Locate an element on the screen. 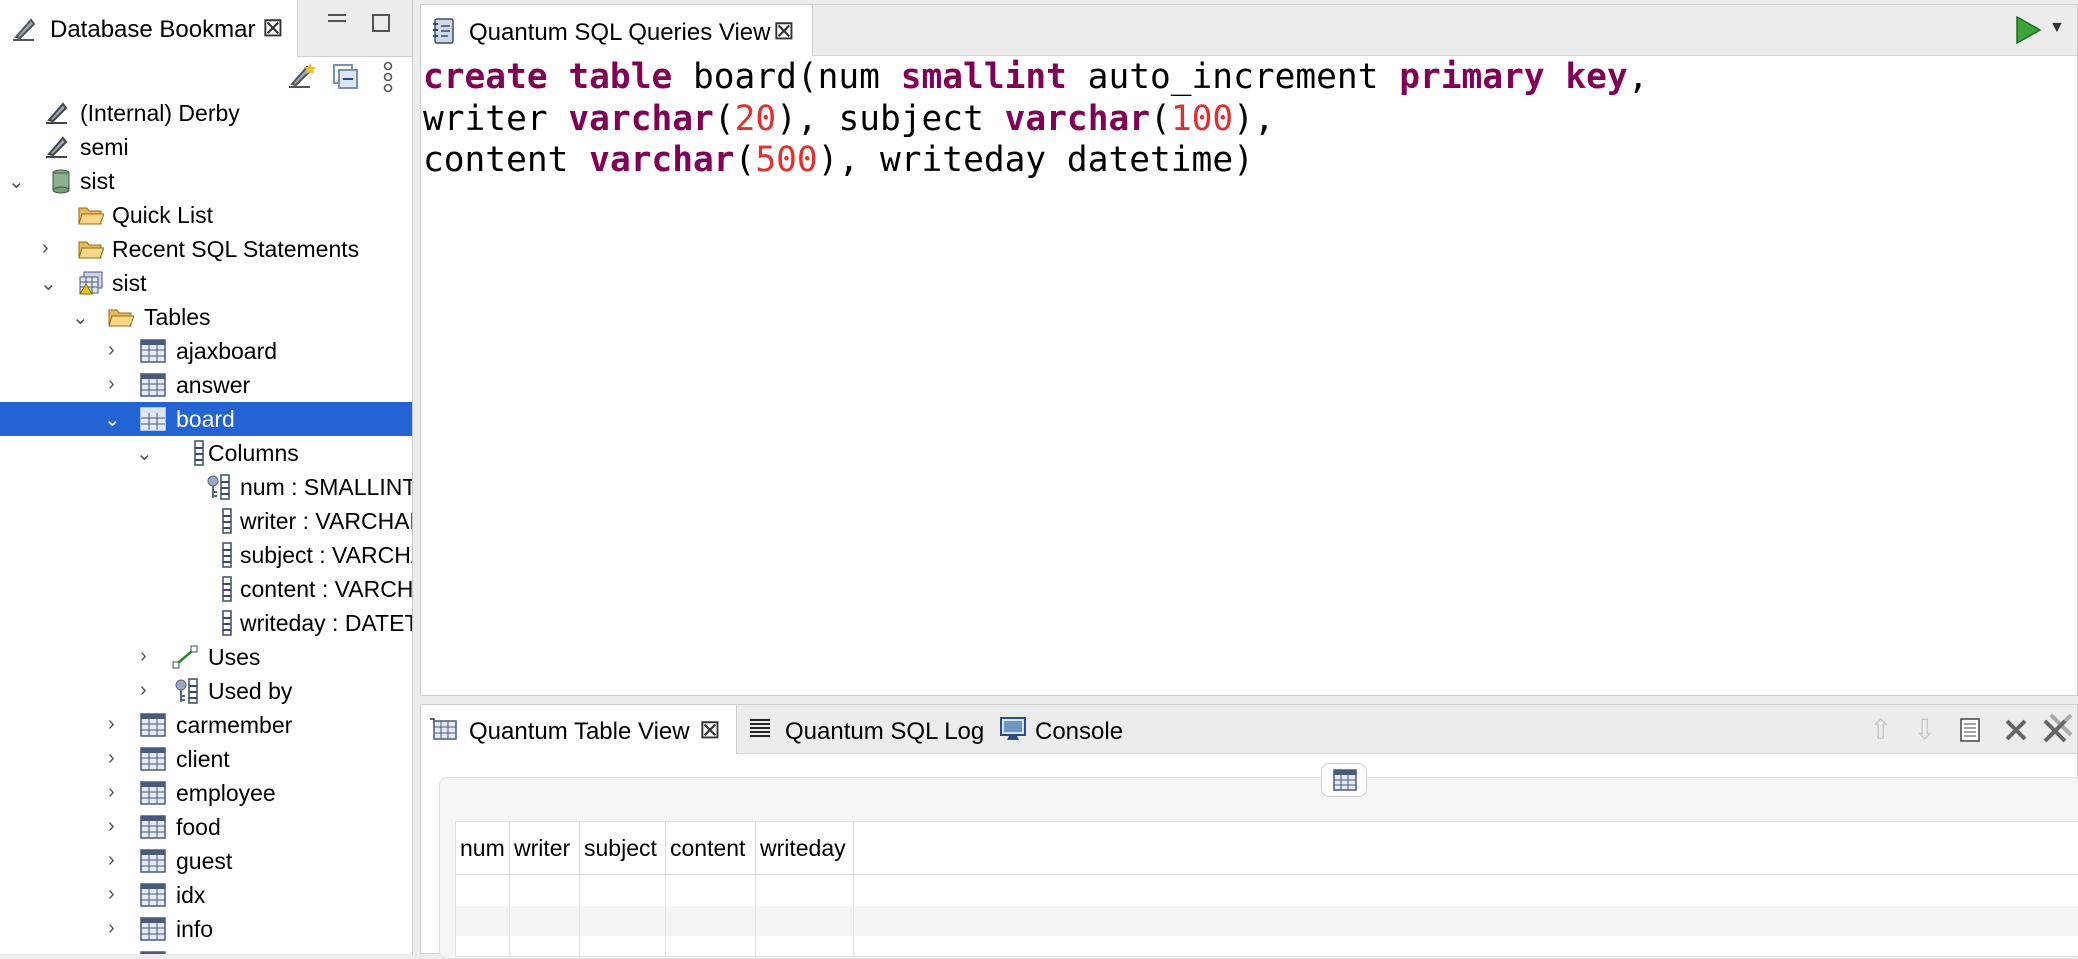  tree-item-quick-list: Quick List is located at coordinates (206, 215).